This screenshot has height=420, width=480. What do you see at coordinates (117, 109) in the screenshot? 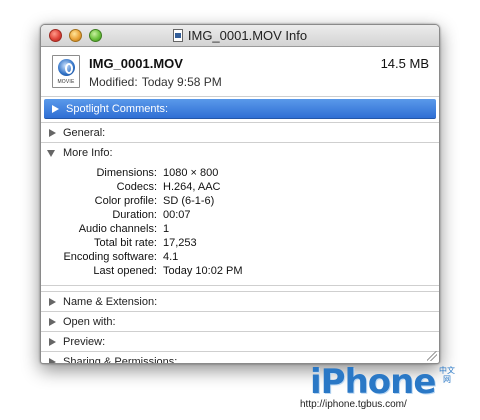
I see `section-label: Spotlight Comments:` at bounding box center [117, 109].